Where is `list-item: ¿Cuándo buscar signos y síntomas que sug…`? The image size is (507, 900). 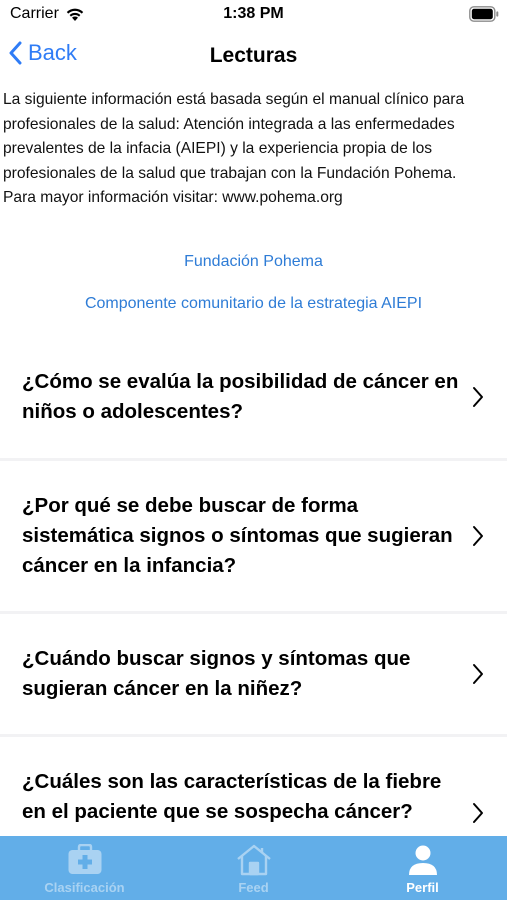
list-item: ¿Cuándo buscar signos y síntomas que sug… is located at coordinates (253, 674).